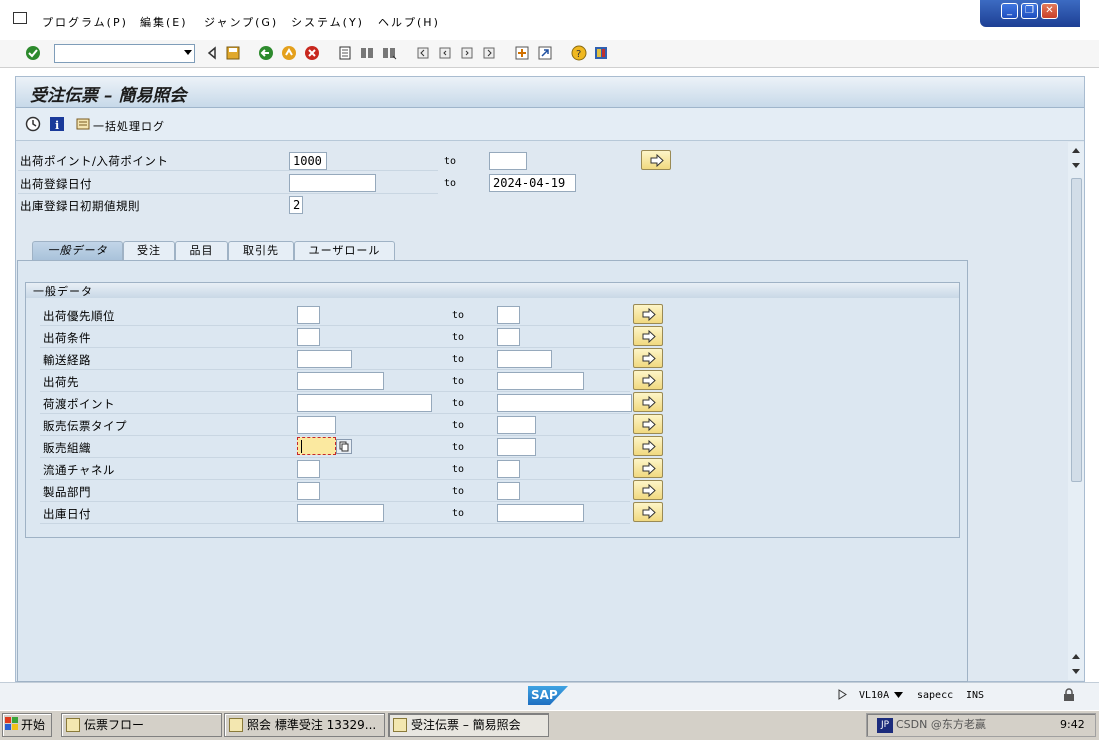 This screenshot has width=1099, height=740. What do you see at coordinates (345, 53) in the screenshot?
I see `print-icon` at bounding box center [345, 53].